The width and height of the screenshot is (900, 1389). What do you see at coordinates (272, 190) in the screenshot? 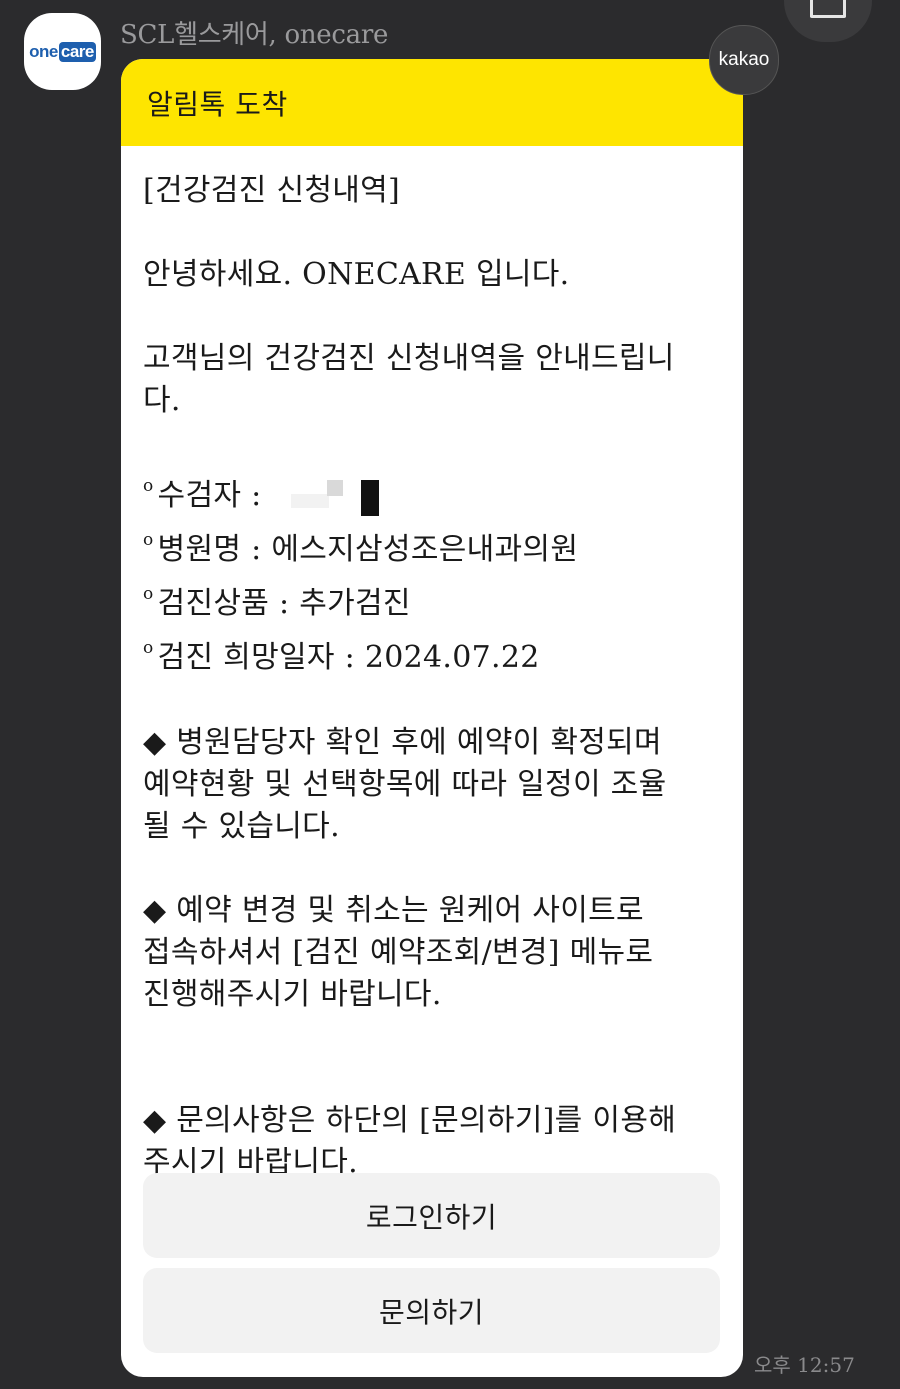
I see `message-title: [건강검진 신청내역]` at bounding box center [272, 190].